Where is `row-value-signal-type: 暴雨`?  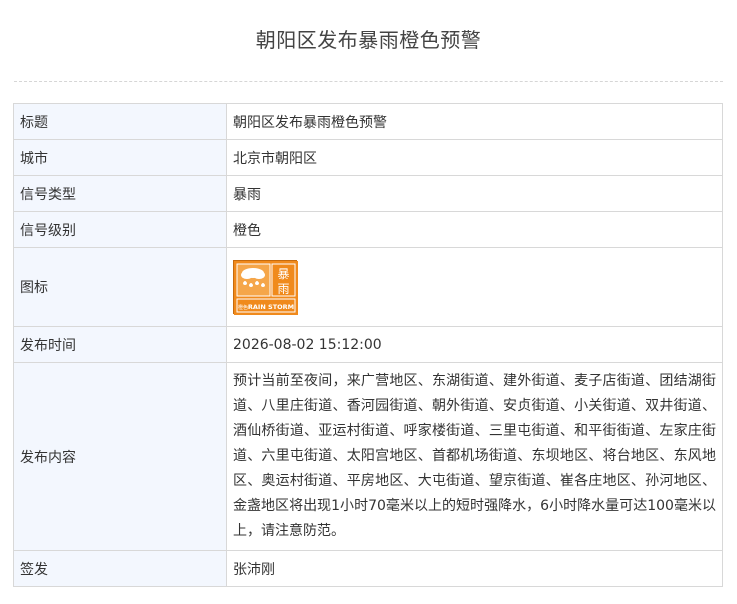 row-value-signal-type: 暴雨 is located at coordinates (474, 193).